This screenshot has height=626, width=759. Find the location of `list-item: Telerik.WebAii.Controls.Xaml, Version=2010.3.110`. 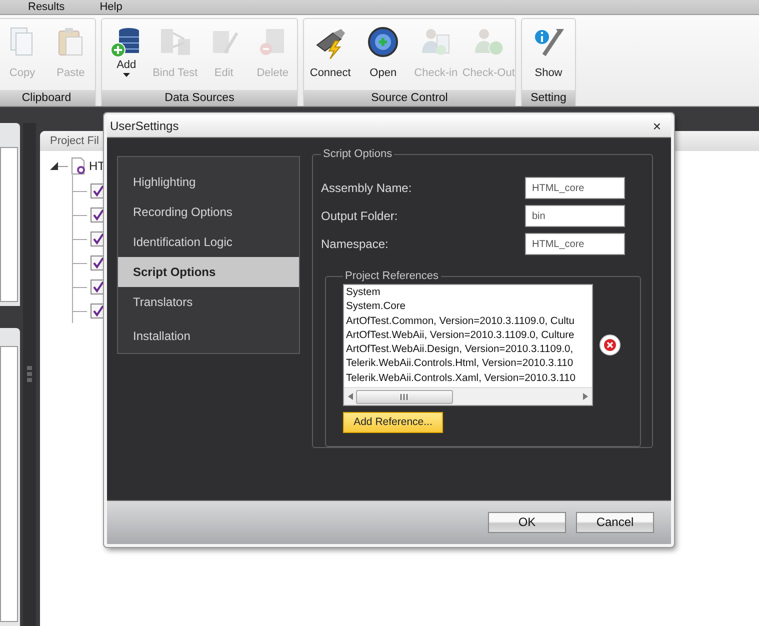

list-item: Telerik.WebAii.Controls.Xaml, Version=2010.3.110 is located at coordinates (469, 379).